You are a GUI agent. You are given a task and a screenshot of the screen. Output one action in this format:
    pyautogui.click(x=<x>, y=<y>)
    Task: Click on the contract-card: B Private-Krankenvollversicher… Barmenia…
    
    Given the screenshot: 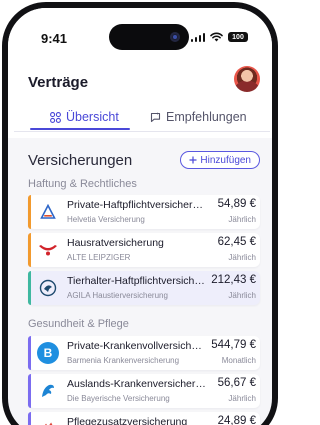 What is the action you would take?
    pyautogui.click(x=144, y=353)
    